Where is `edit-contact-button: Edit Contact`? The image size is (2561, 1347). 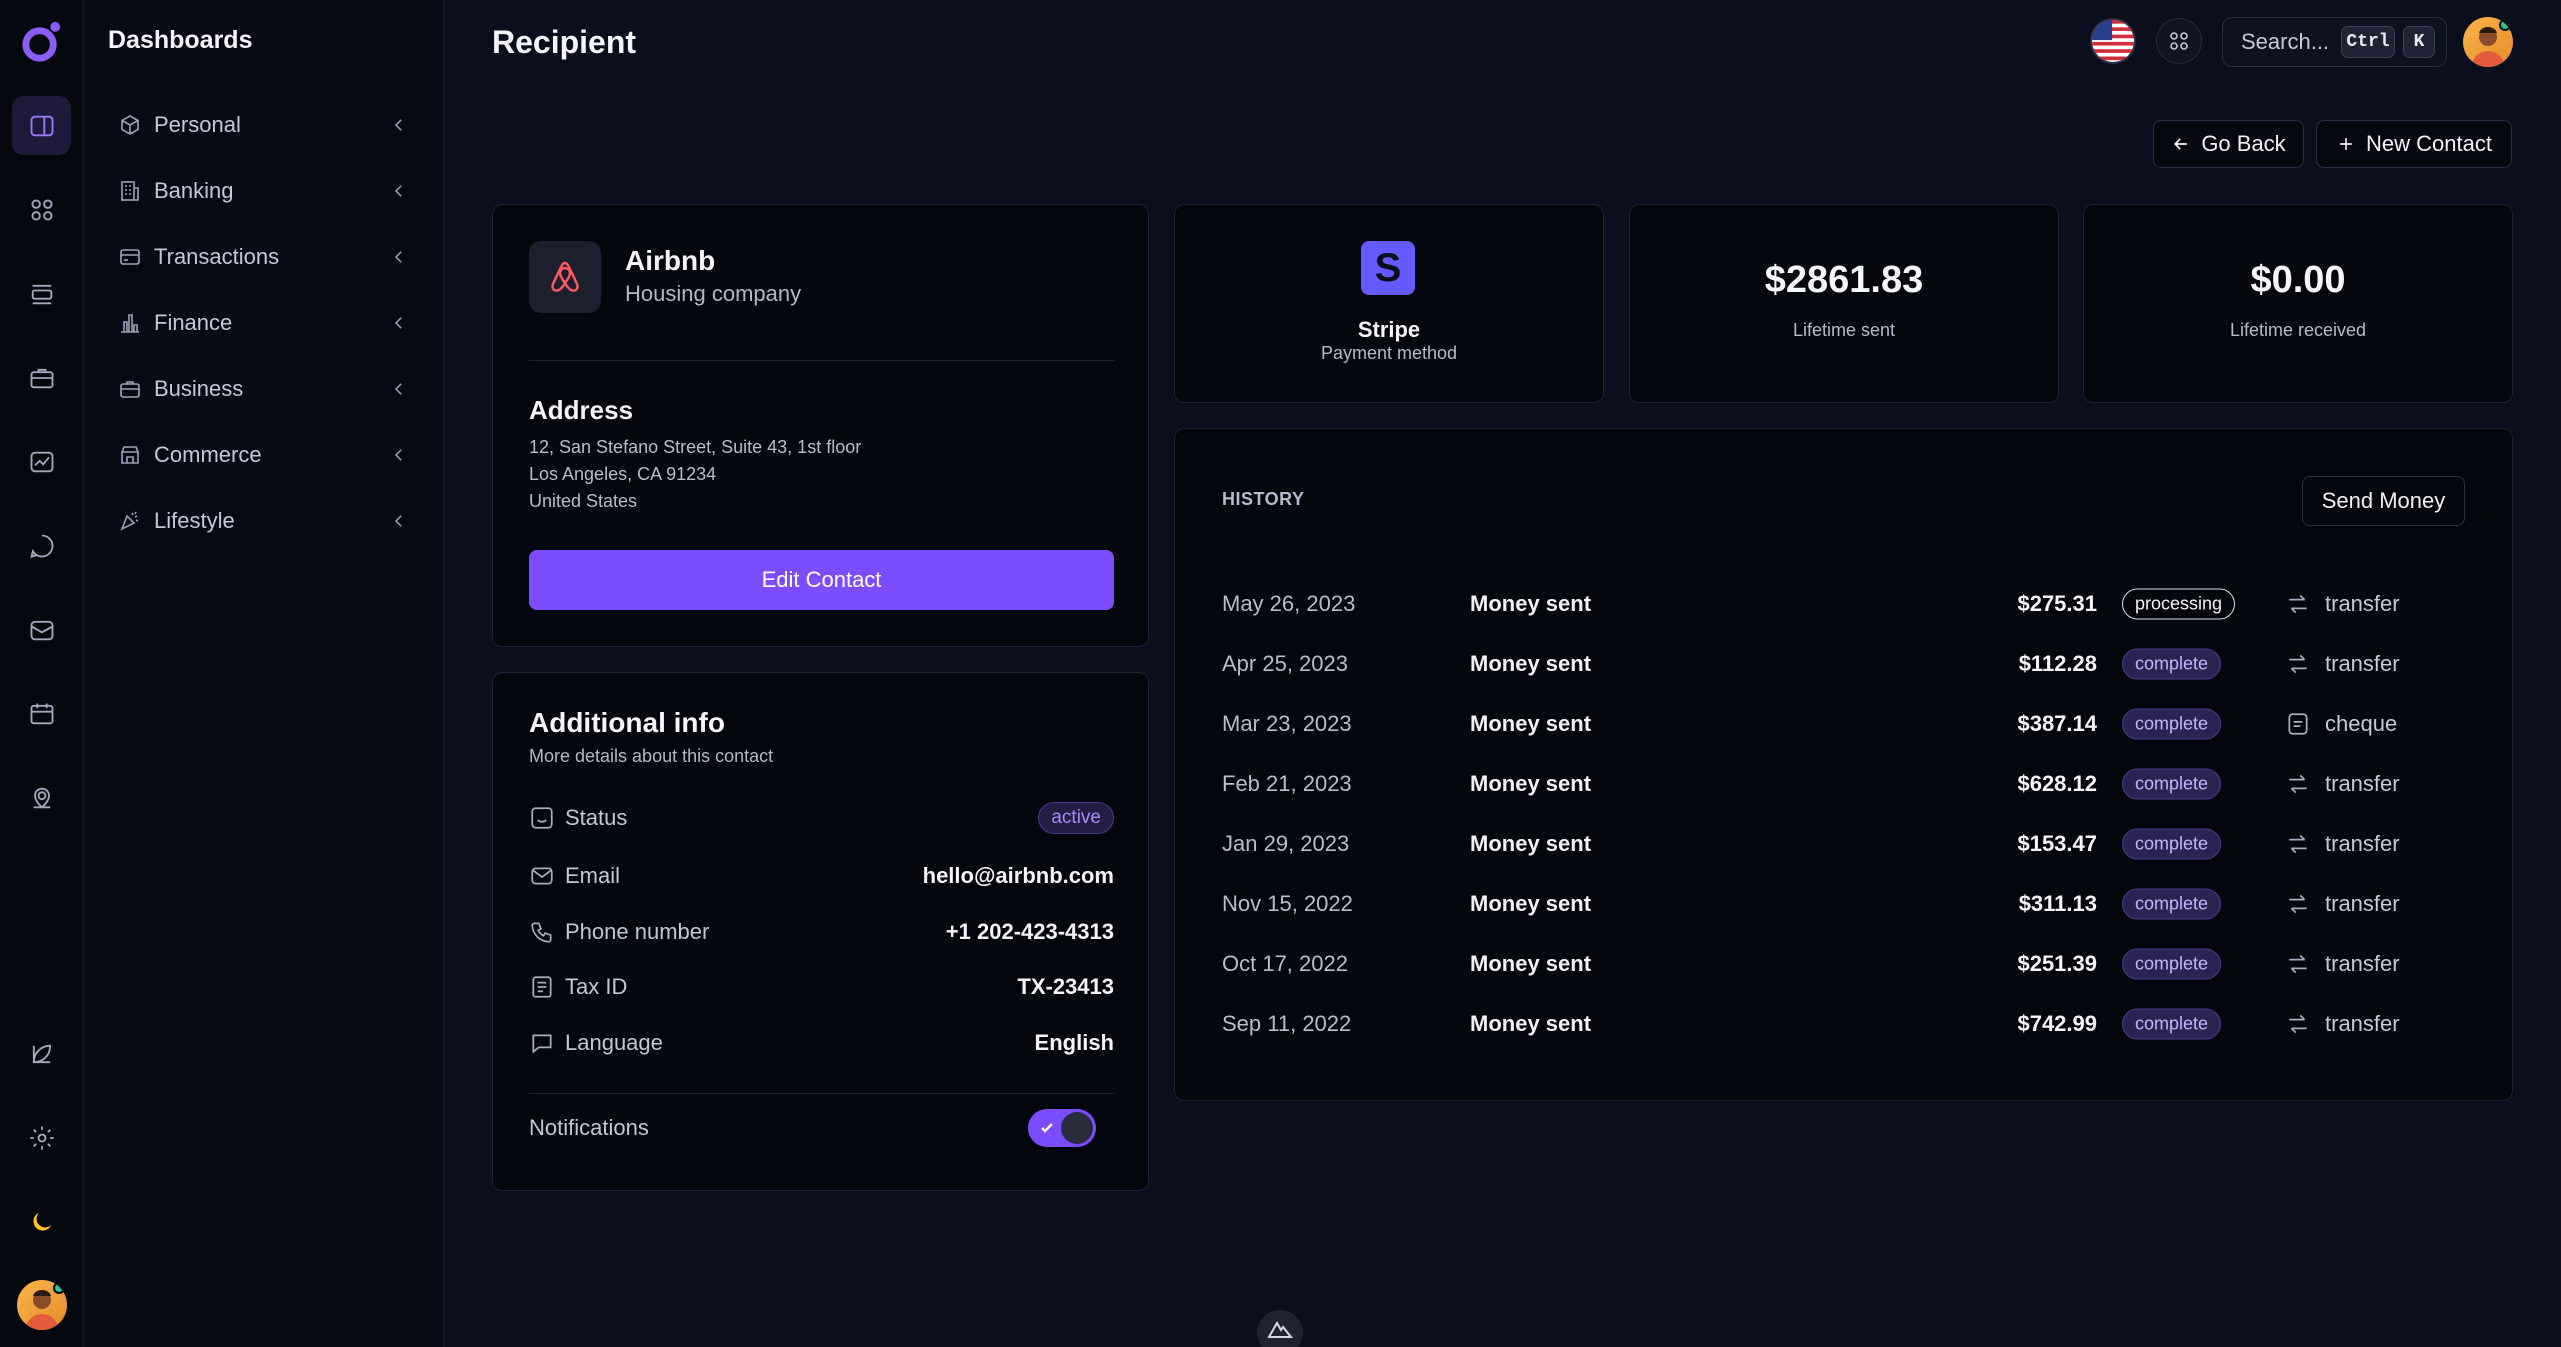
edit-contact-button: Edit Contact is located at coordinates (821, 580).